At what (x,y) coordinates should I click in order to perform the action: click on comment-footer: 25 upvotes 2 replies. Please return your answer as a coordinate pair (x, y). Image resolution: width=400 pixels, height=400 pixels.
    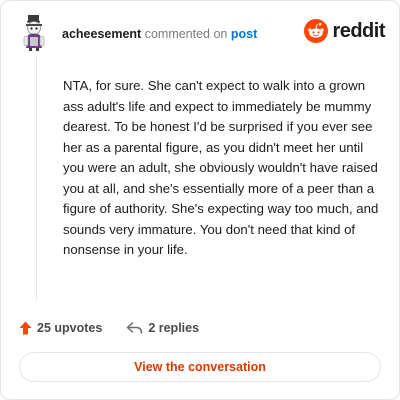
    Looking at the image, I should click on (109, 328).